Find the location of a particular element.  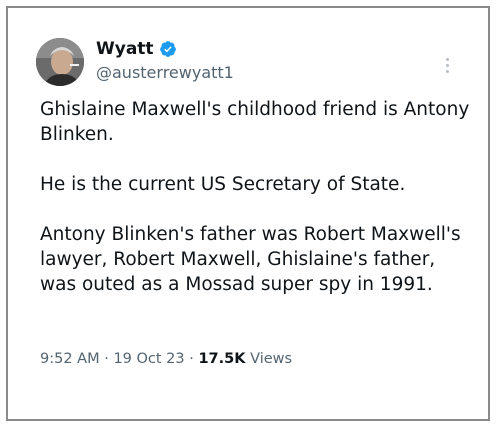

avatar is located at coordinates (60, 62).